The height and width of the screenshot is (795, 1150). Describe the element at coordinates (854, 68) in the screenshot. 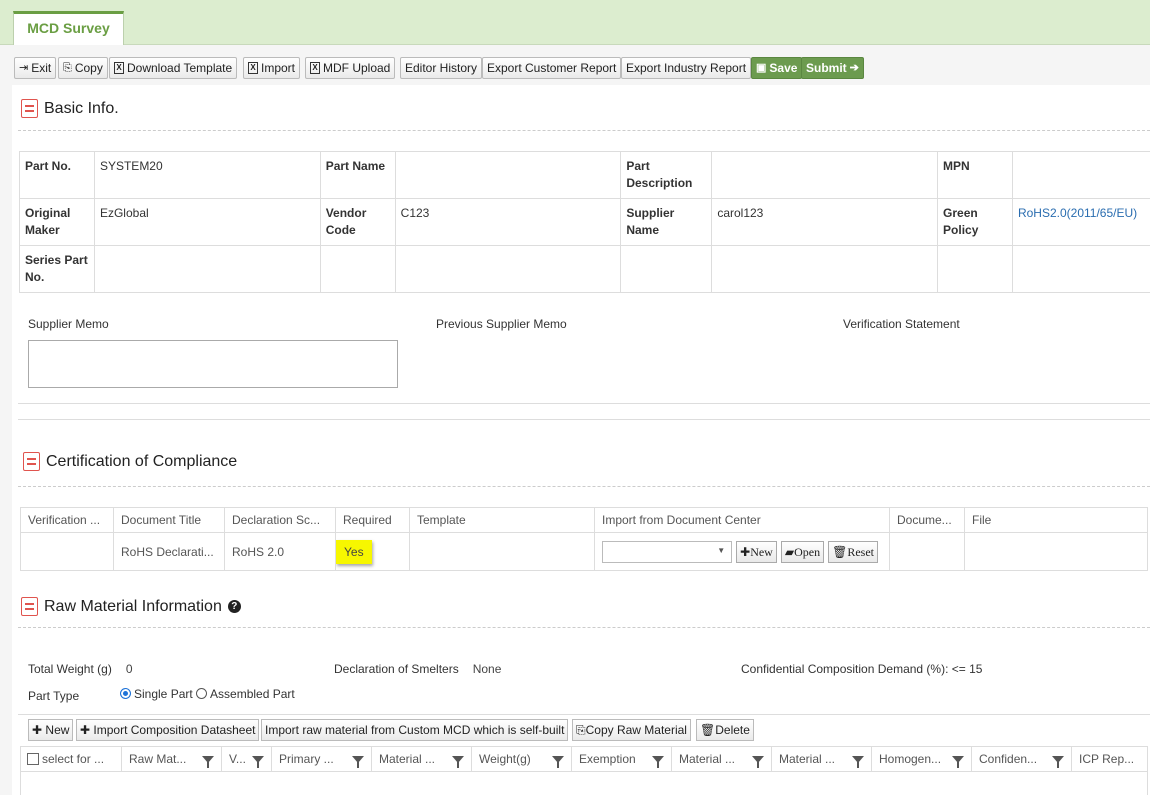

I see `arrow-right-icon: ➔` at that location.